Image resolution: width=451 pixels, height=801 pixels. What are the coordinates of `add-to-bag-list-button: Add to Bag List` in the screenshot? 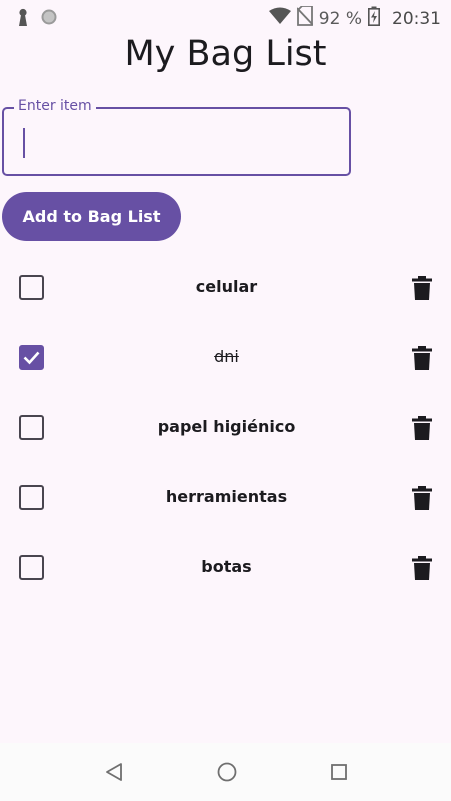 It's located at (91, 216).